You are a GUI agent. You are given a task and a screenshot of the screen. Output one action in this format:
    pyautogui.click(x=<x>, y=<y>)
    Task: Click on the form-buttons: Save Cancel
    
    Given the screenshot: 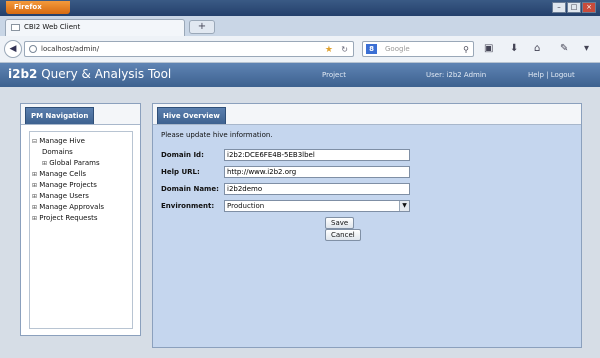 What is the action you would take?
    pyautogui.click(x=344, y=229)
    